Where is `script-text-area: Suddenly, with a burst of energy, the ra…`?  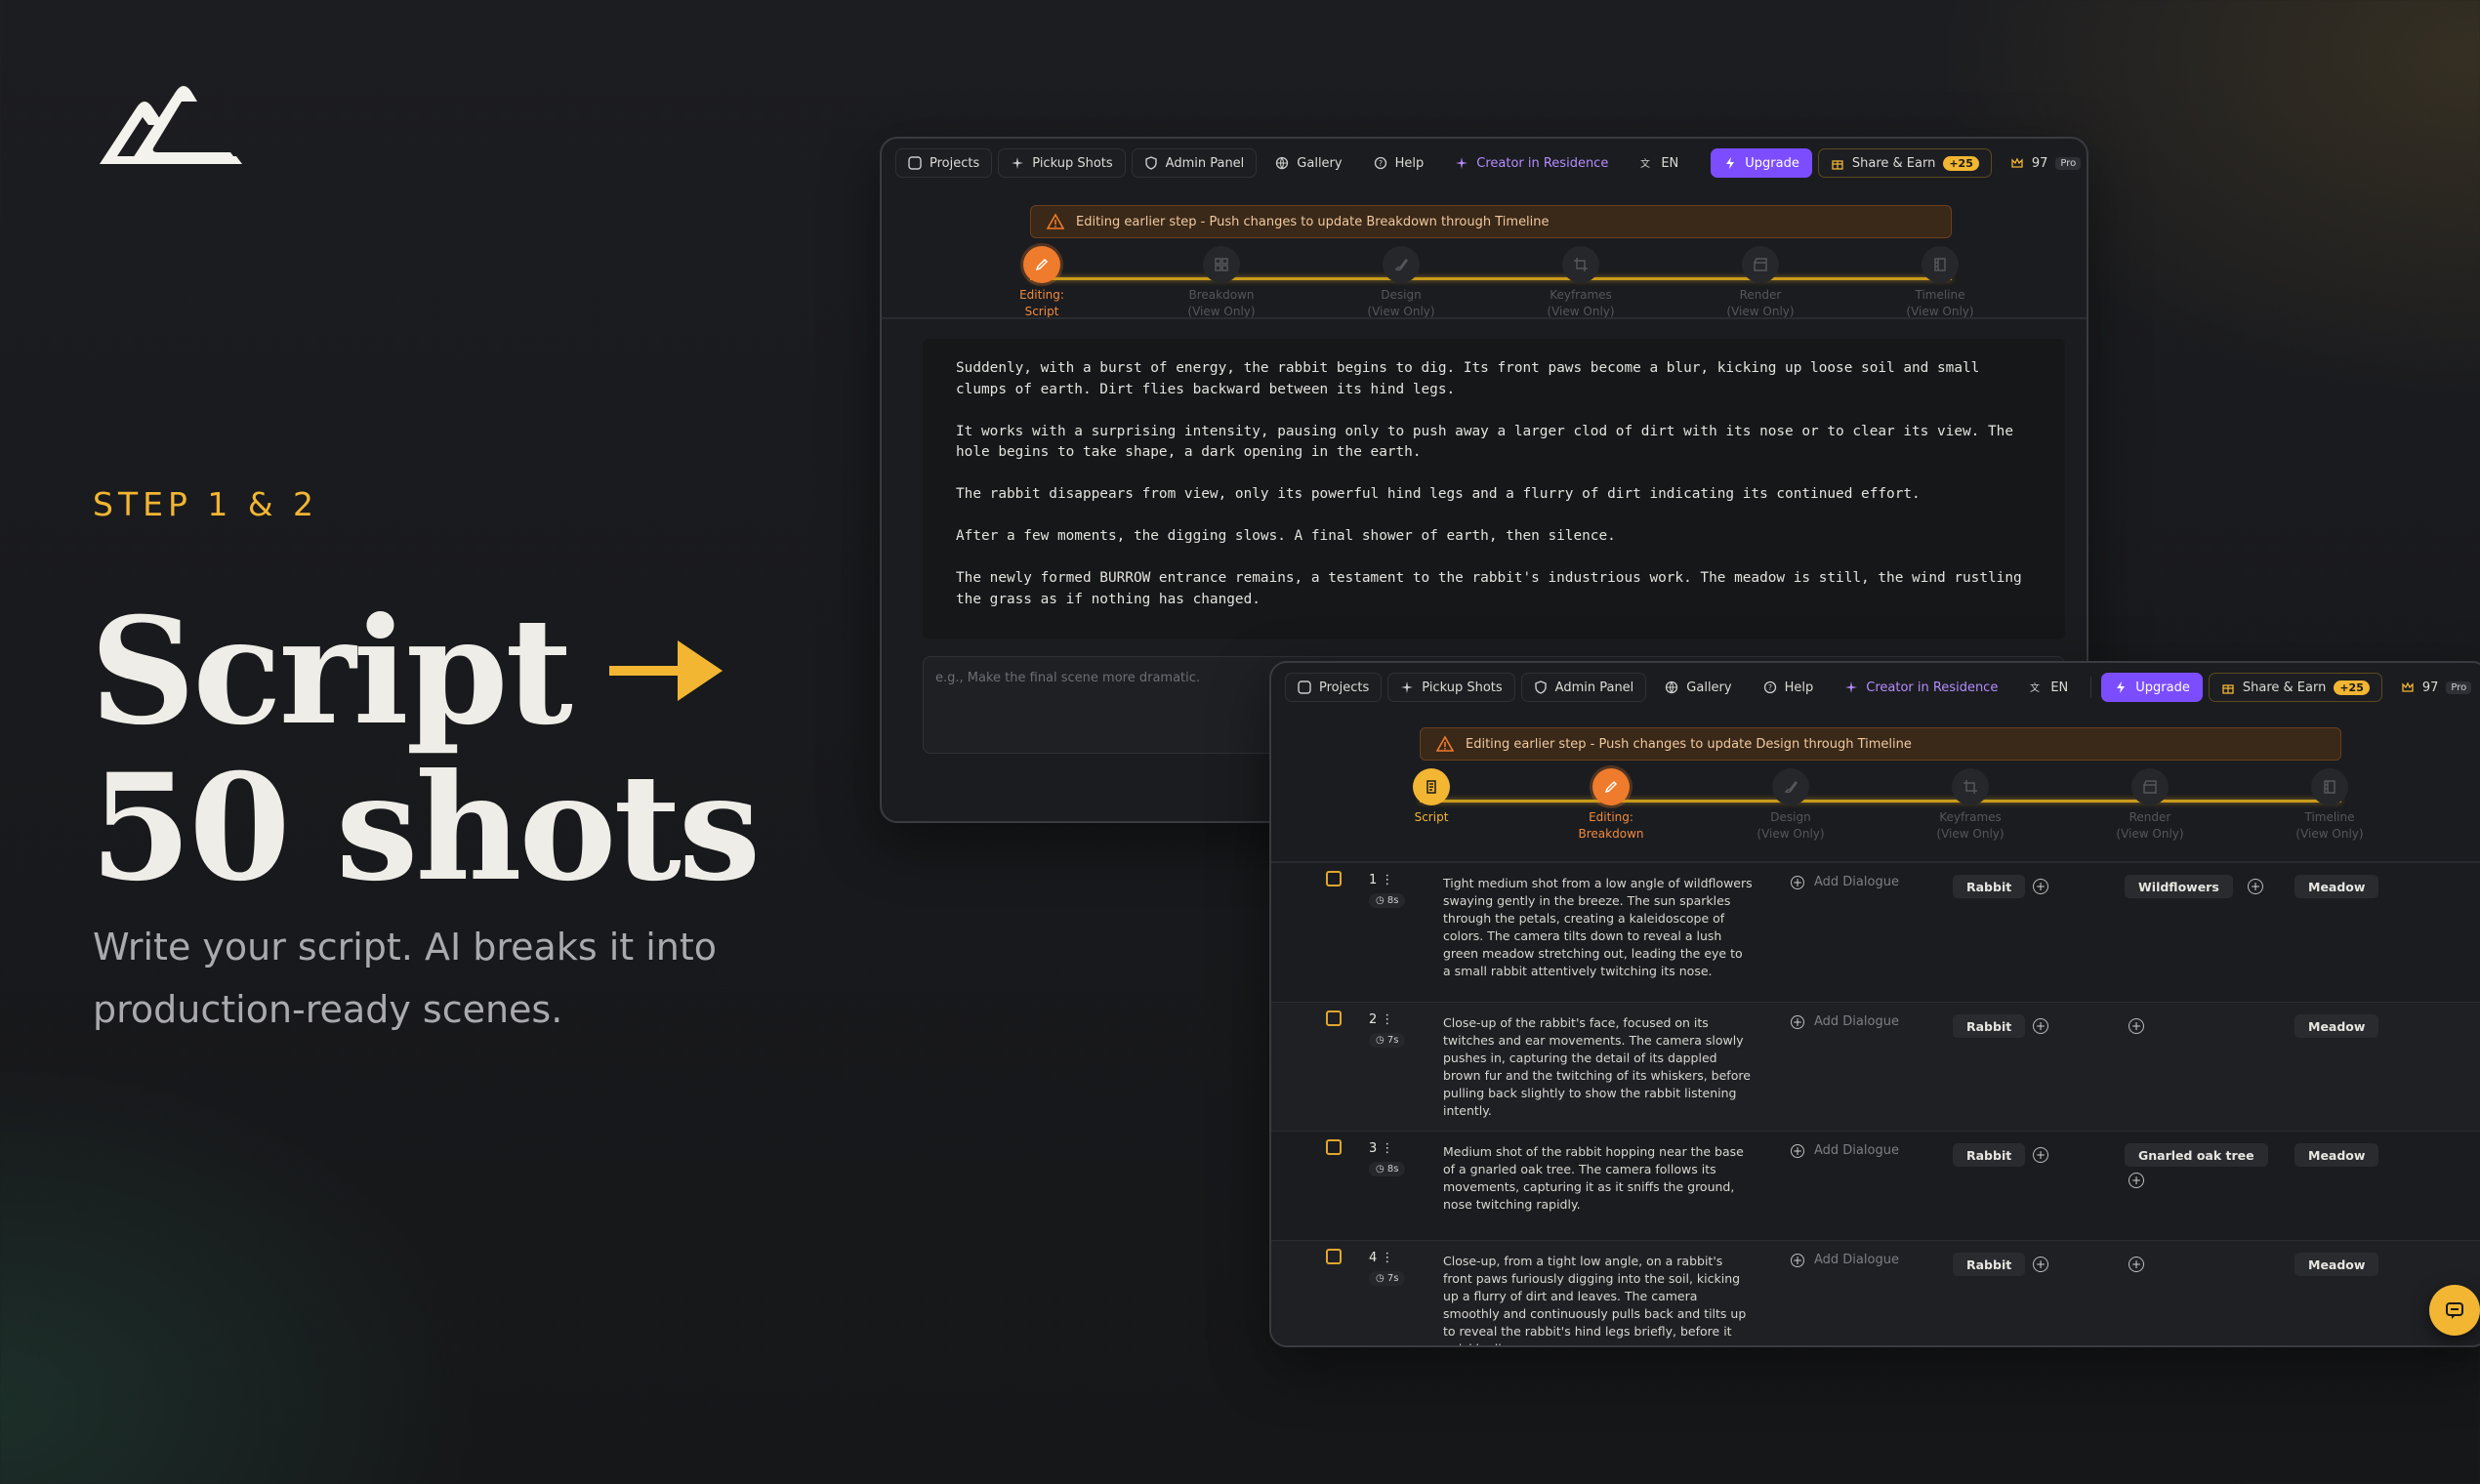
script-text-area: Suddenly, with a burst of energy, the ra… is located at coordinates (1494, 489).